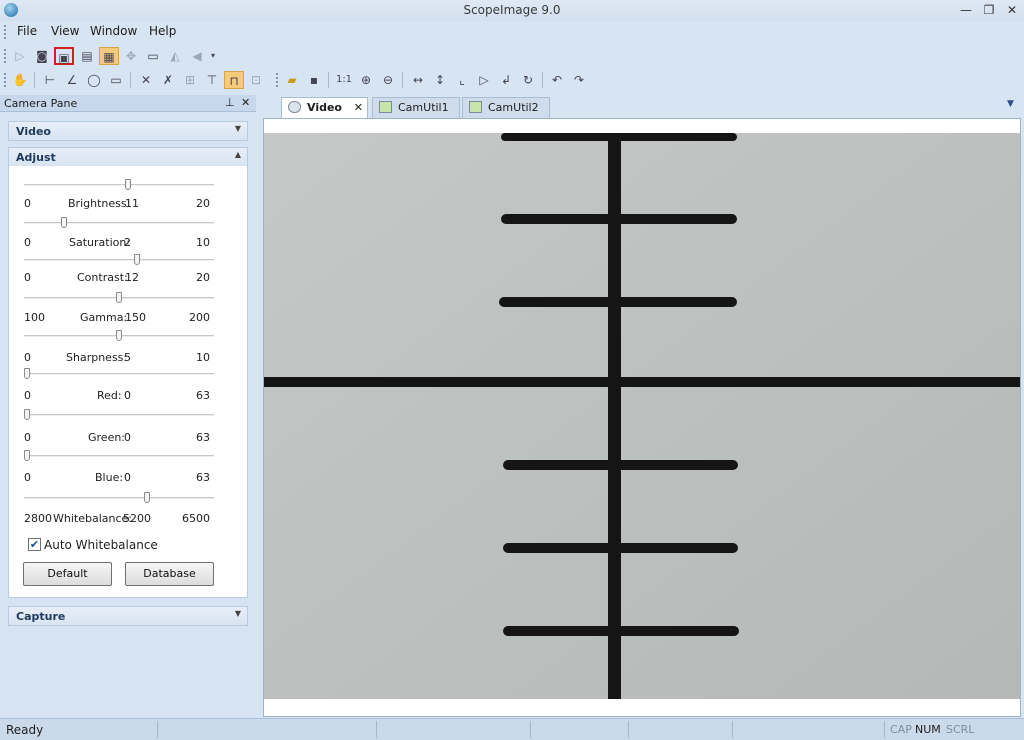  I want to click on chevron-down-icon: ▼, so click(237, 613).